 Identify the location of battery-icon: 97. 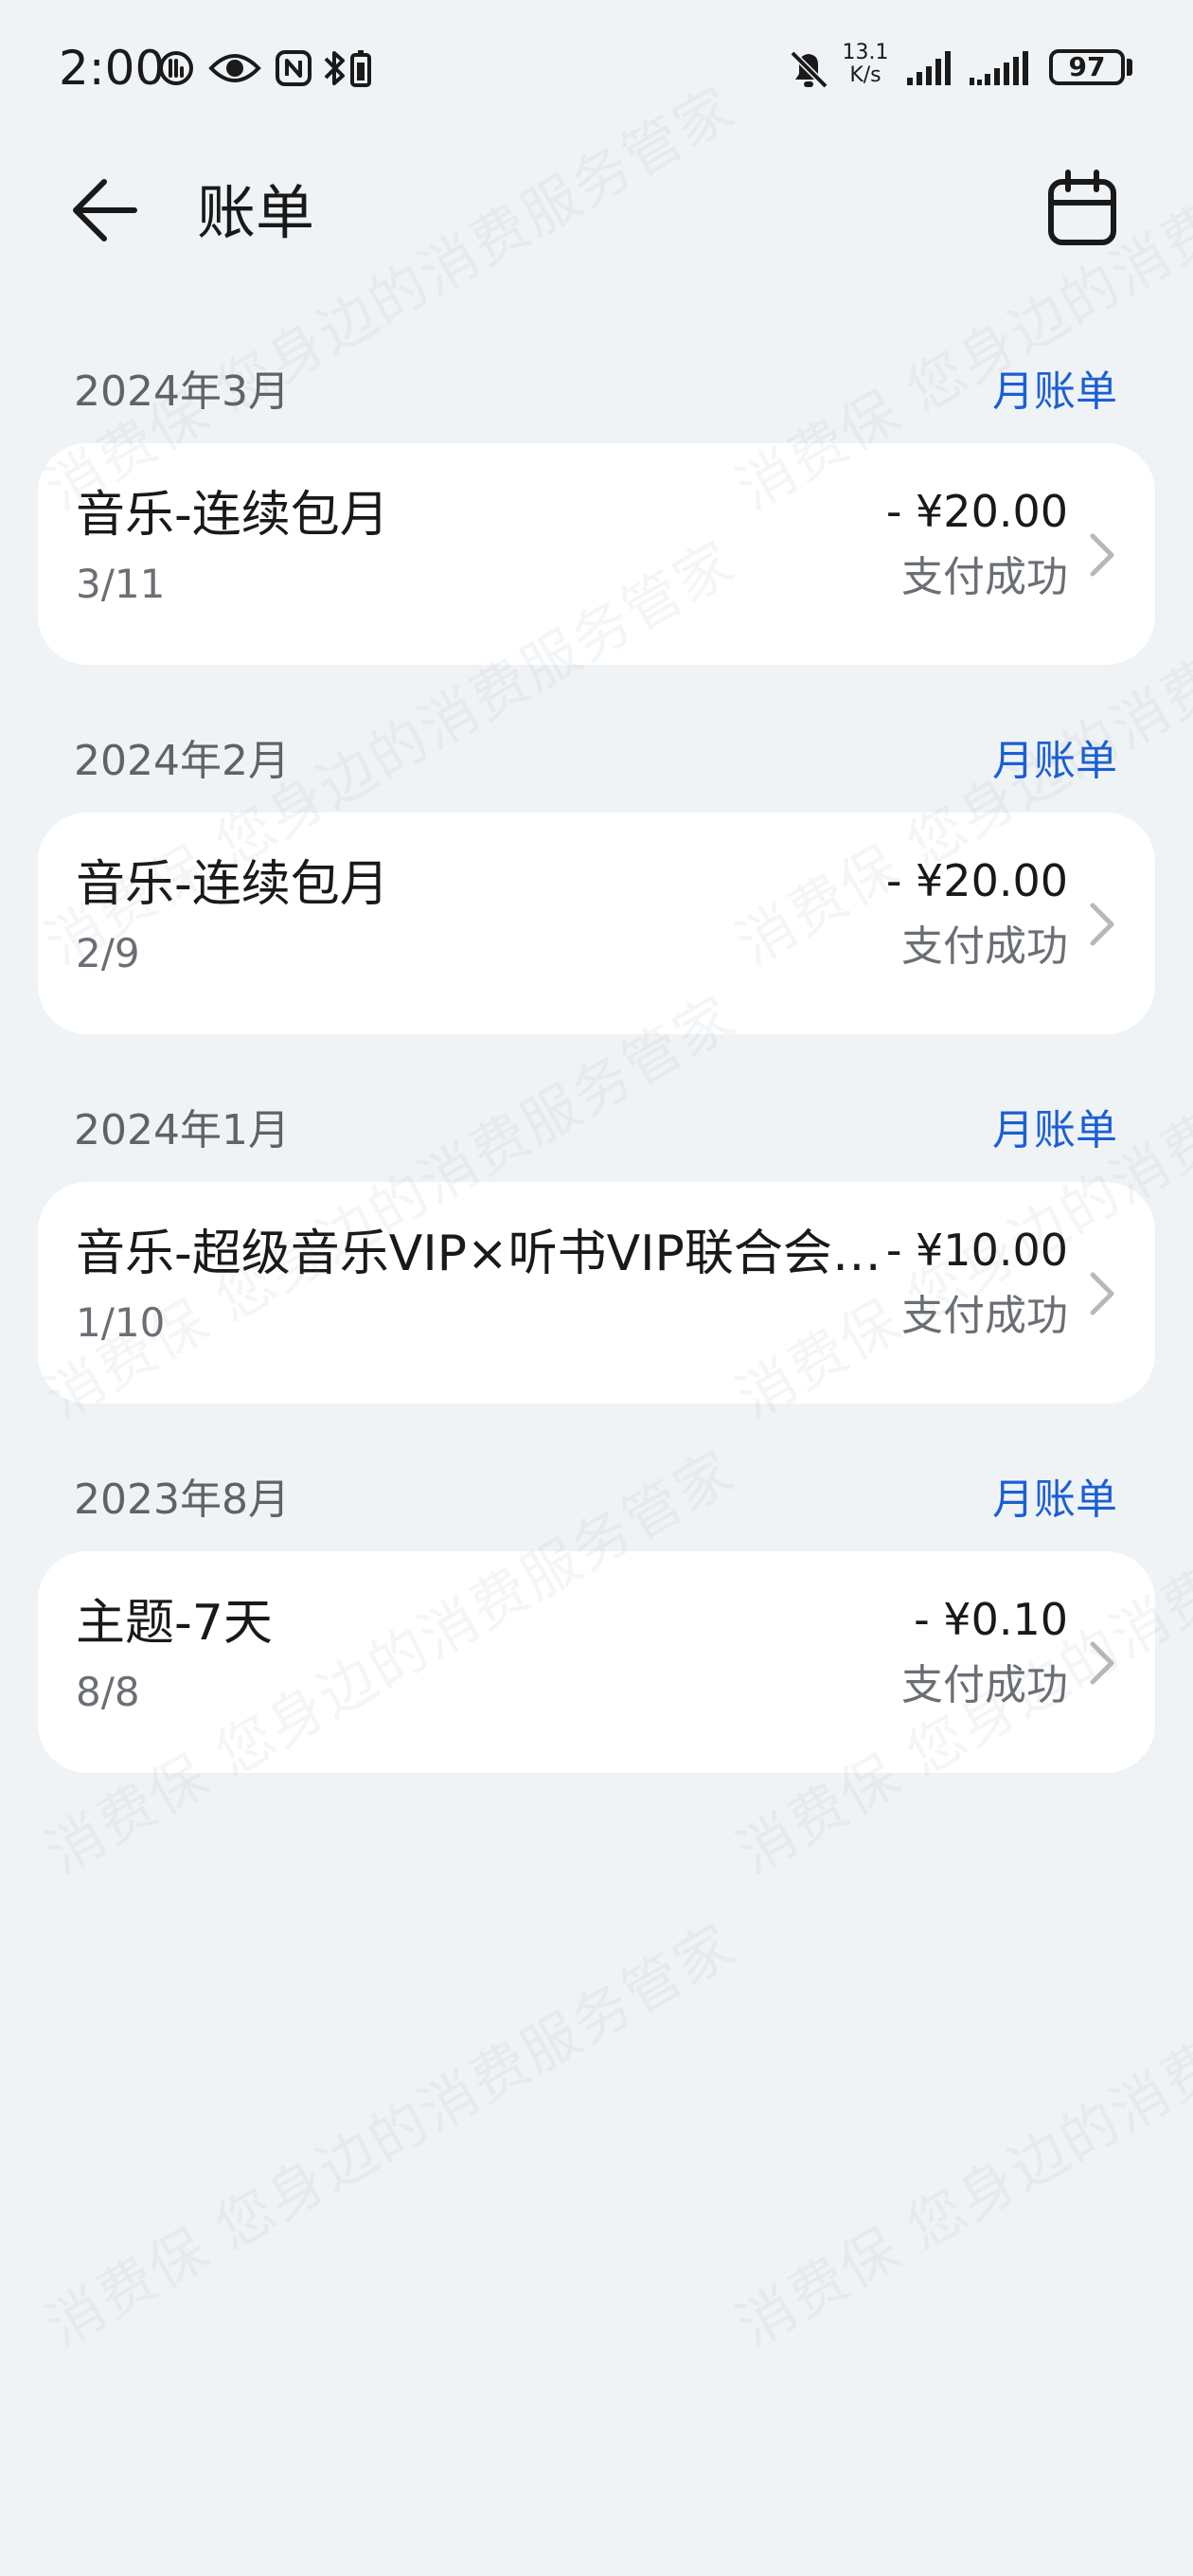
(1087, 67).